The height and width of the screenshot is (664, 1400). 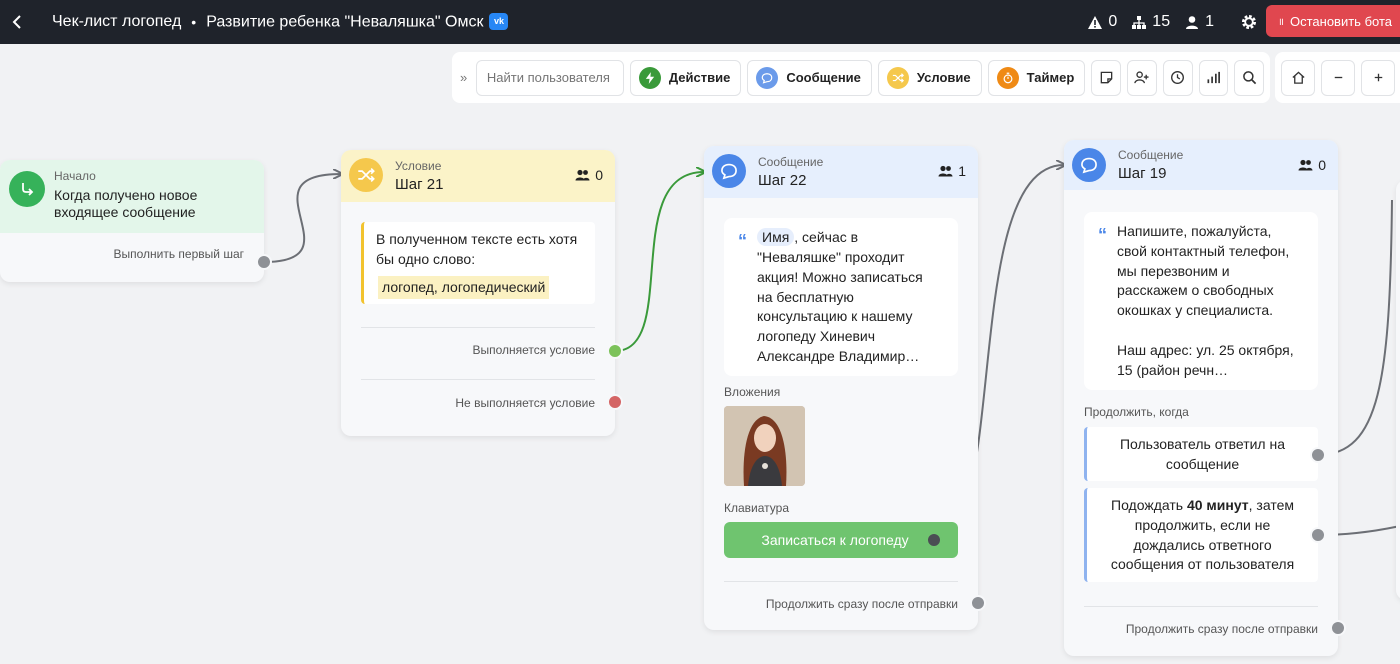 I want to click on condition-user-count: 0, so click(x=599, y=175).